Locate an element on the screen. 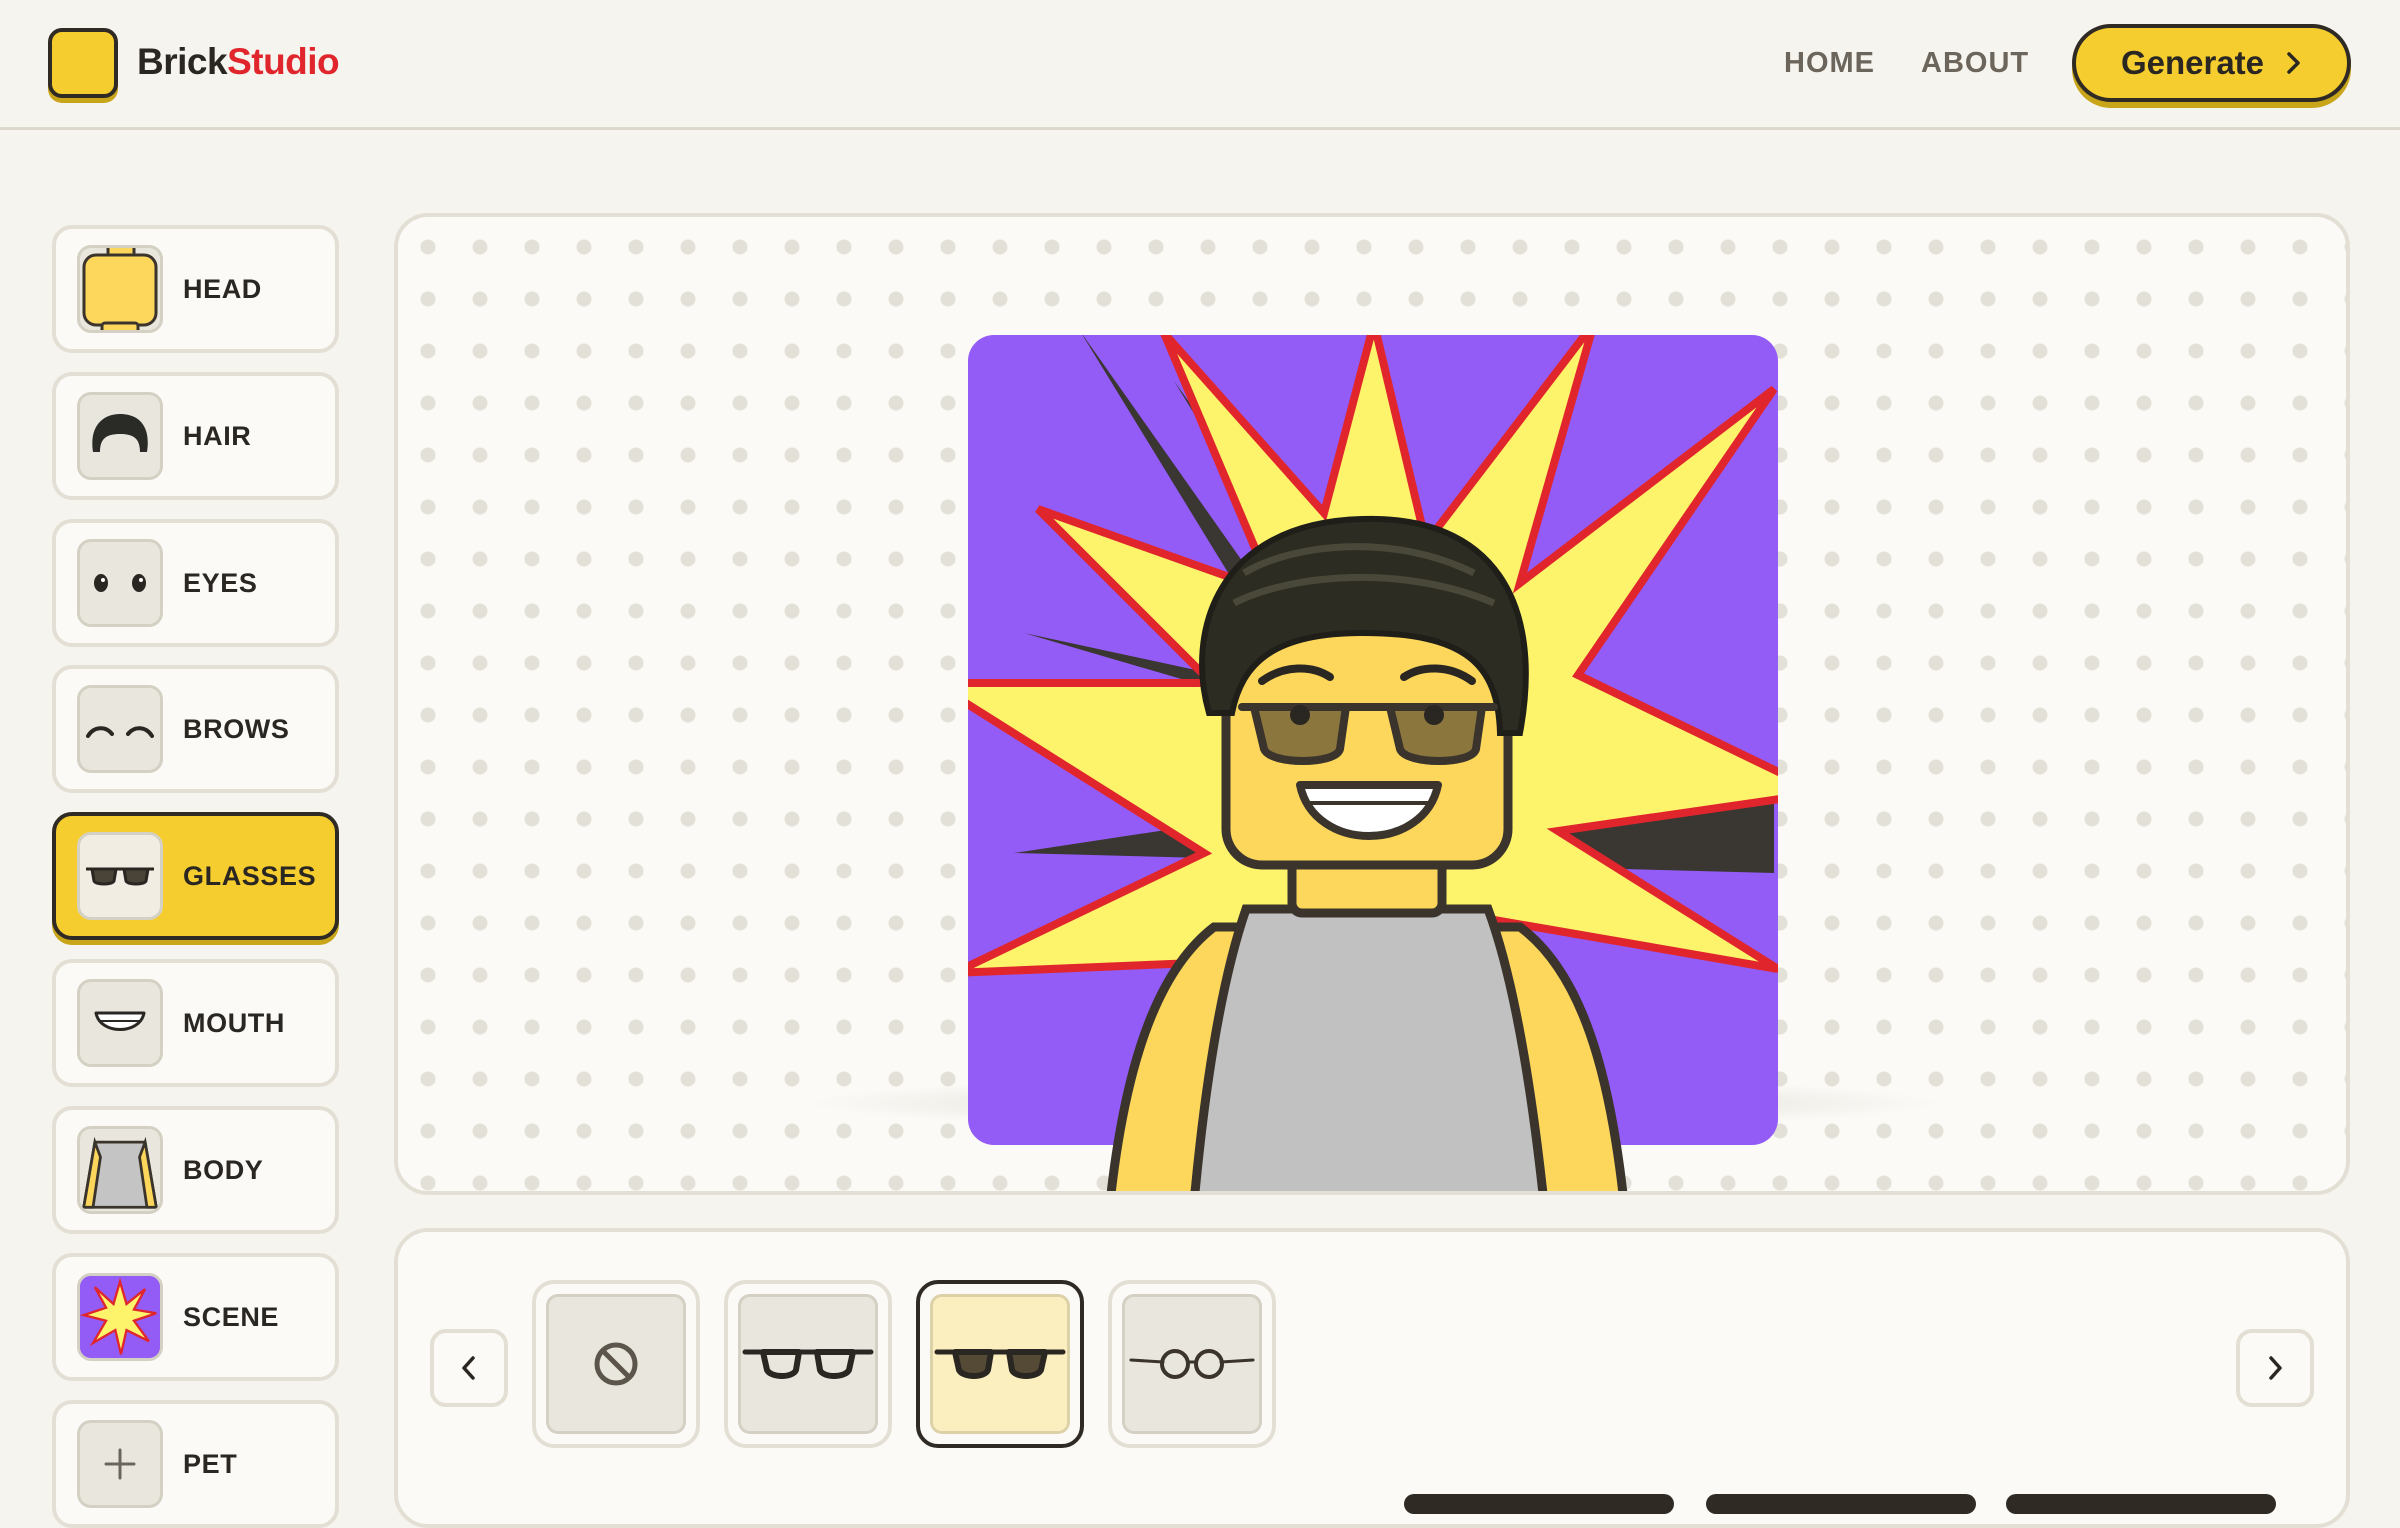  sidebar-item-label: GLASSES is located at coordinates (250, 876).